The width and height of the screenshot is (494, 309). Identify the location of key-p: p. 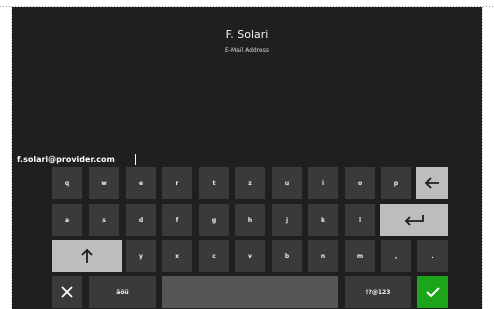
(396, 183).